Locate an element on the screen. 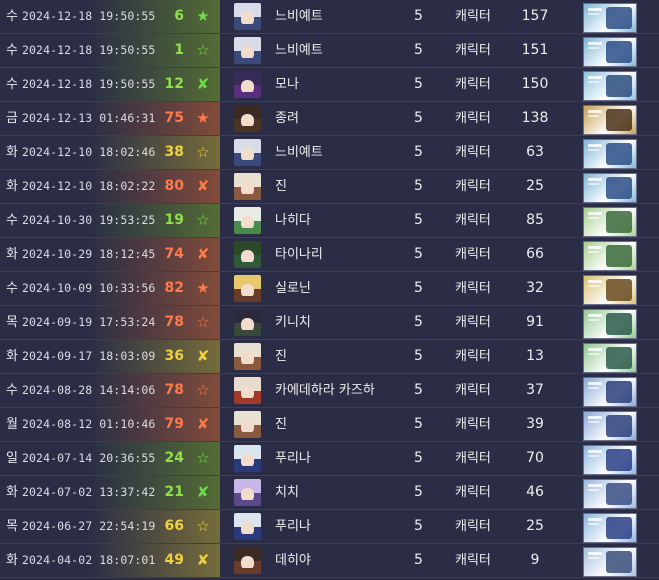 This screenshot has height=580, width=659. pull-number: 70 is located at coordinates (535, 458).